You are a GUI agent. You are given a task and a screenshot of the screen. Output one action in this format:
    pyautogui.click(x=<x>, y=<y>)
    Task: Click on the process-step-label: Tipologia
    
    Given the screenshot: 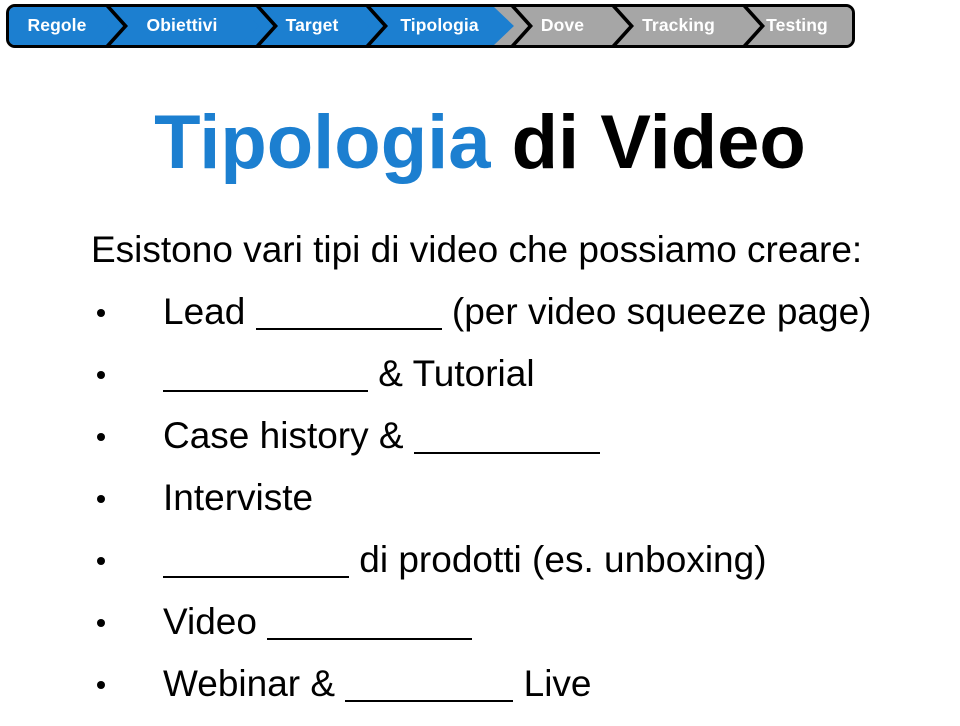 What is the action you would take?
    pyautogui.click(x=439, y=25)
    